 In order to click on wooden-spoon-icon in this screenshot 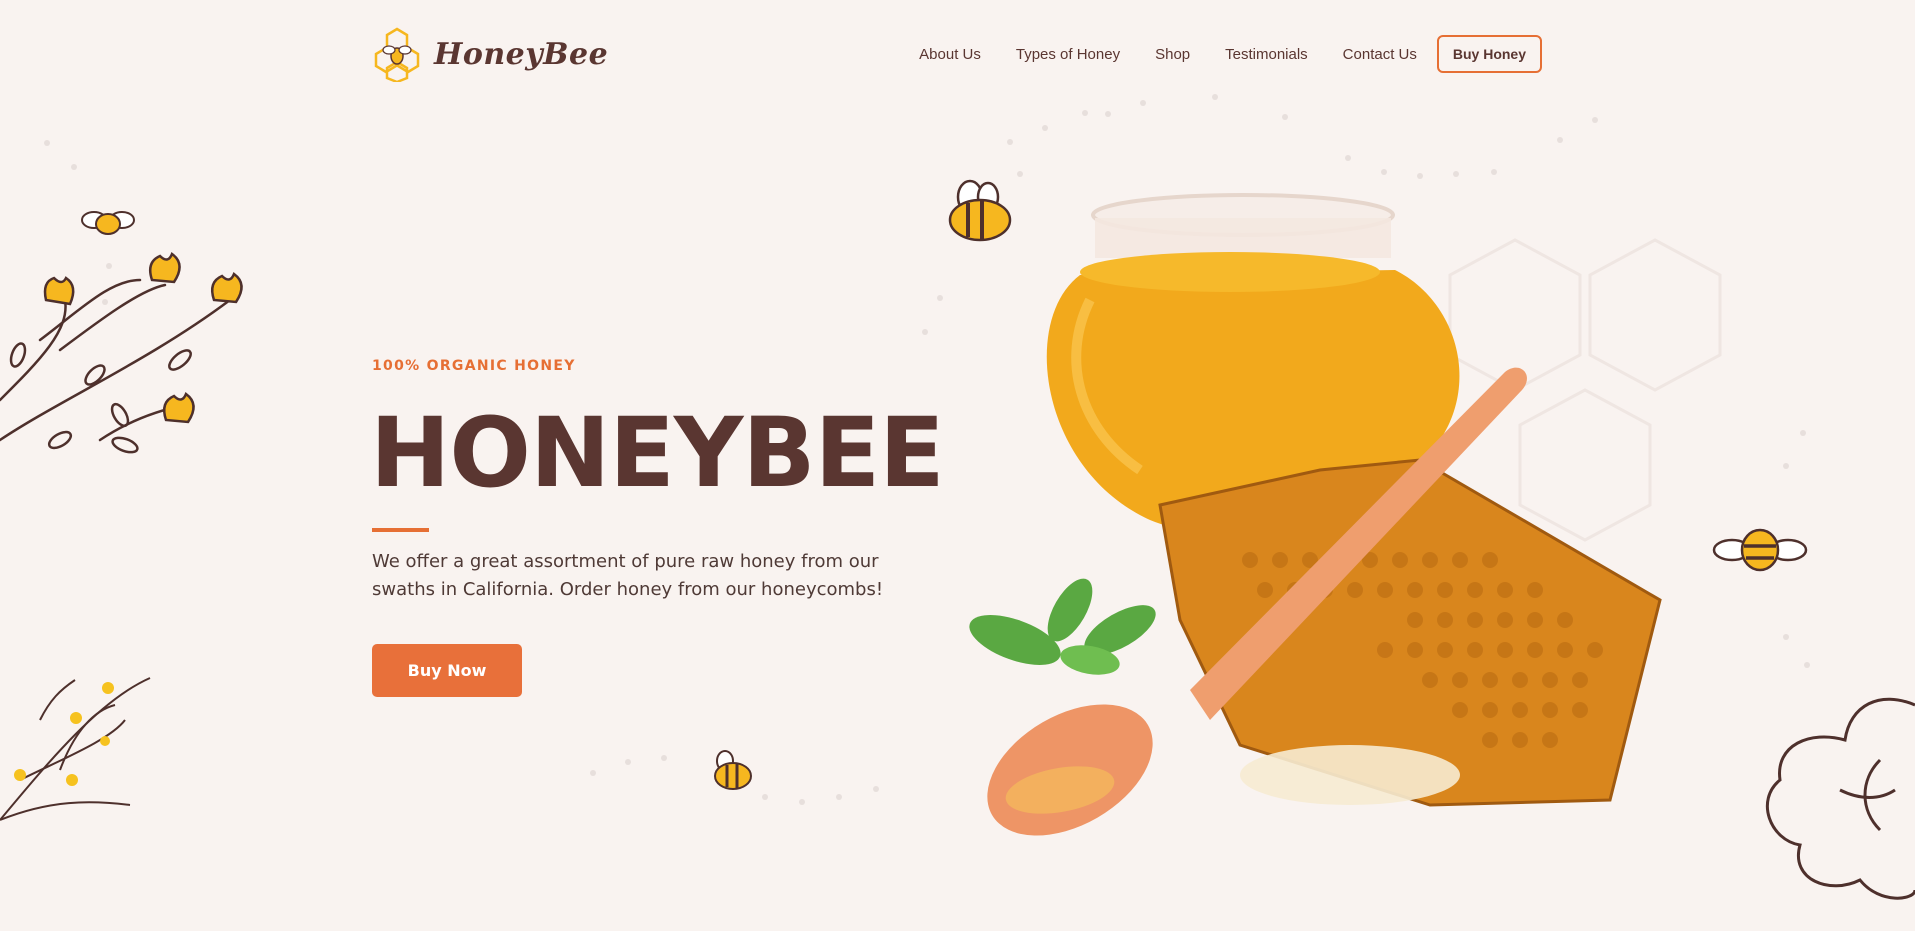, I will do `click(1257, 601)`.